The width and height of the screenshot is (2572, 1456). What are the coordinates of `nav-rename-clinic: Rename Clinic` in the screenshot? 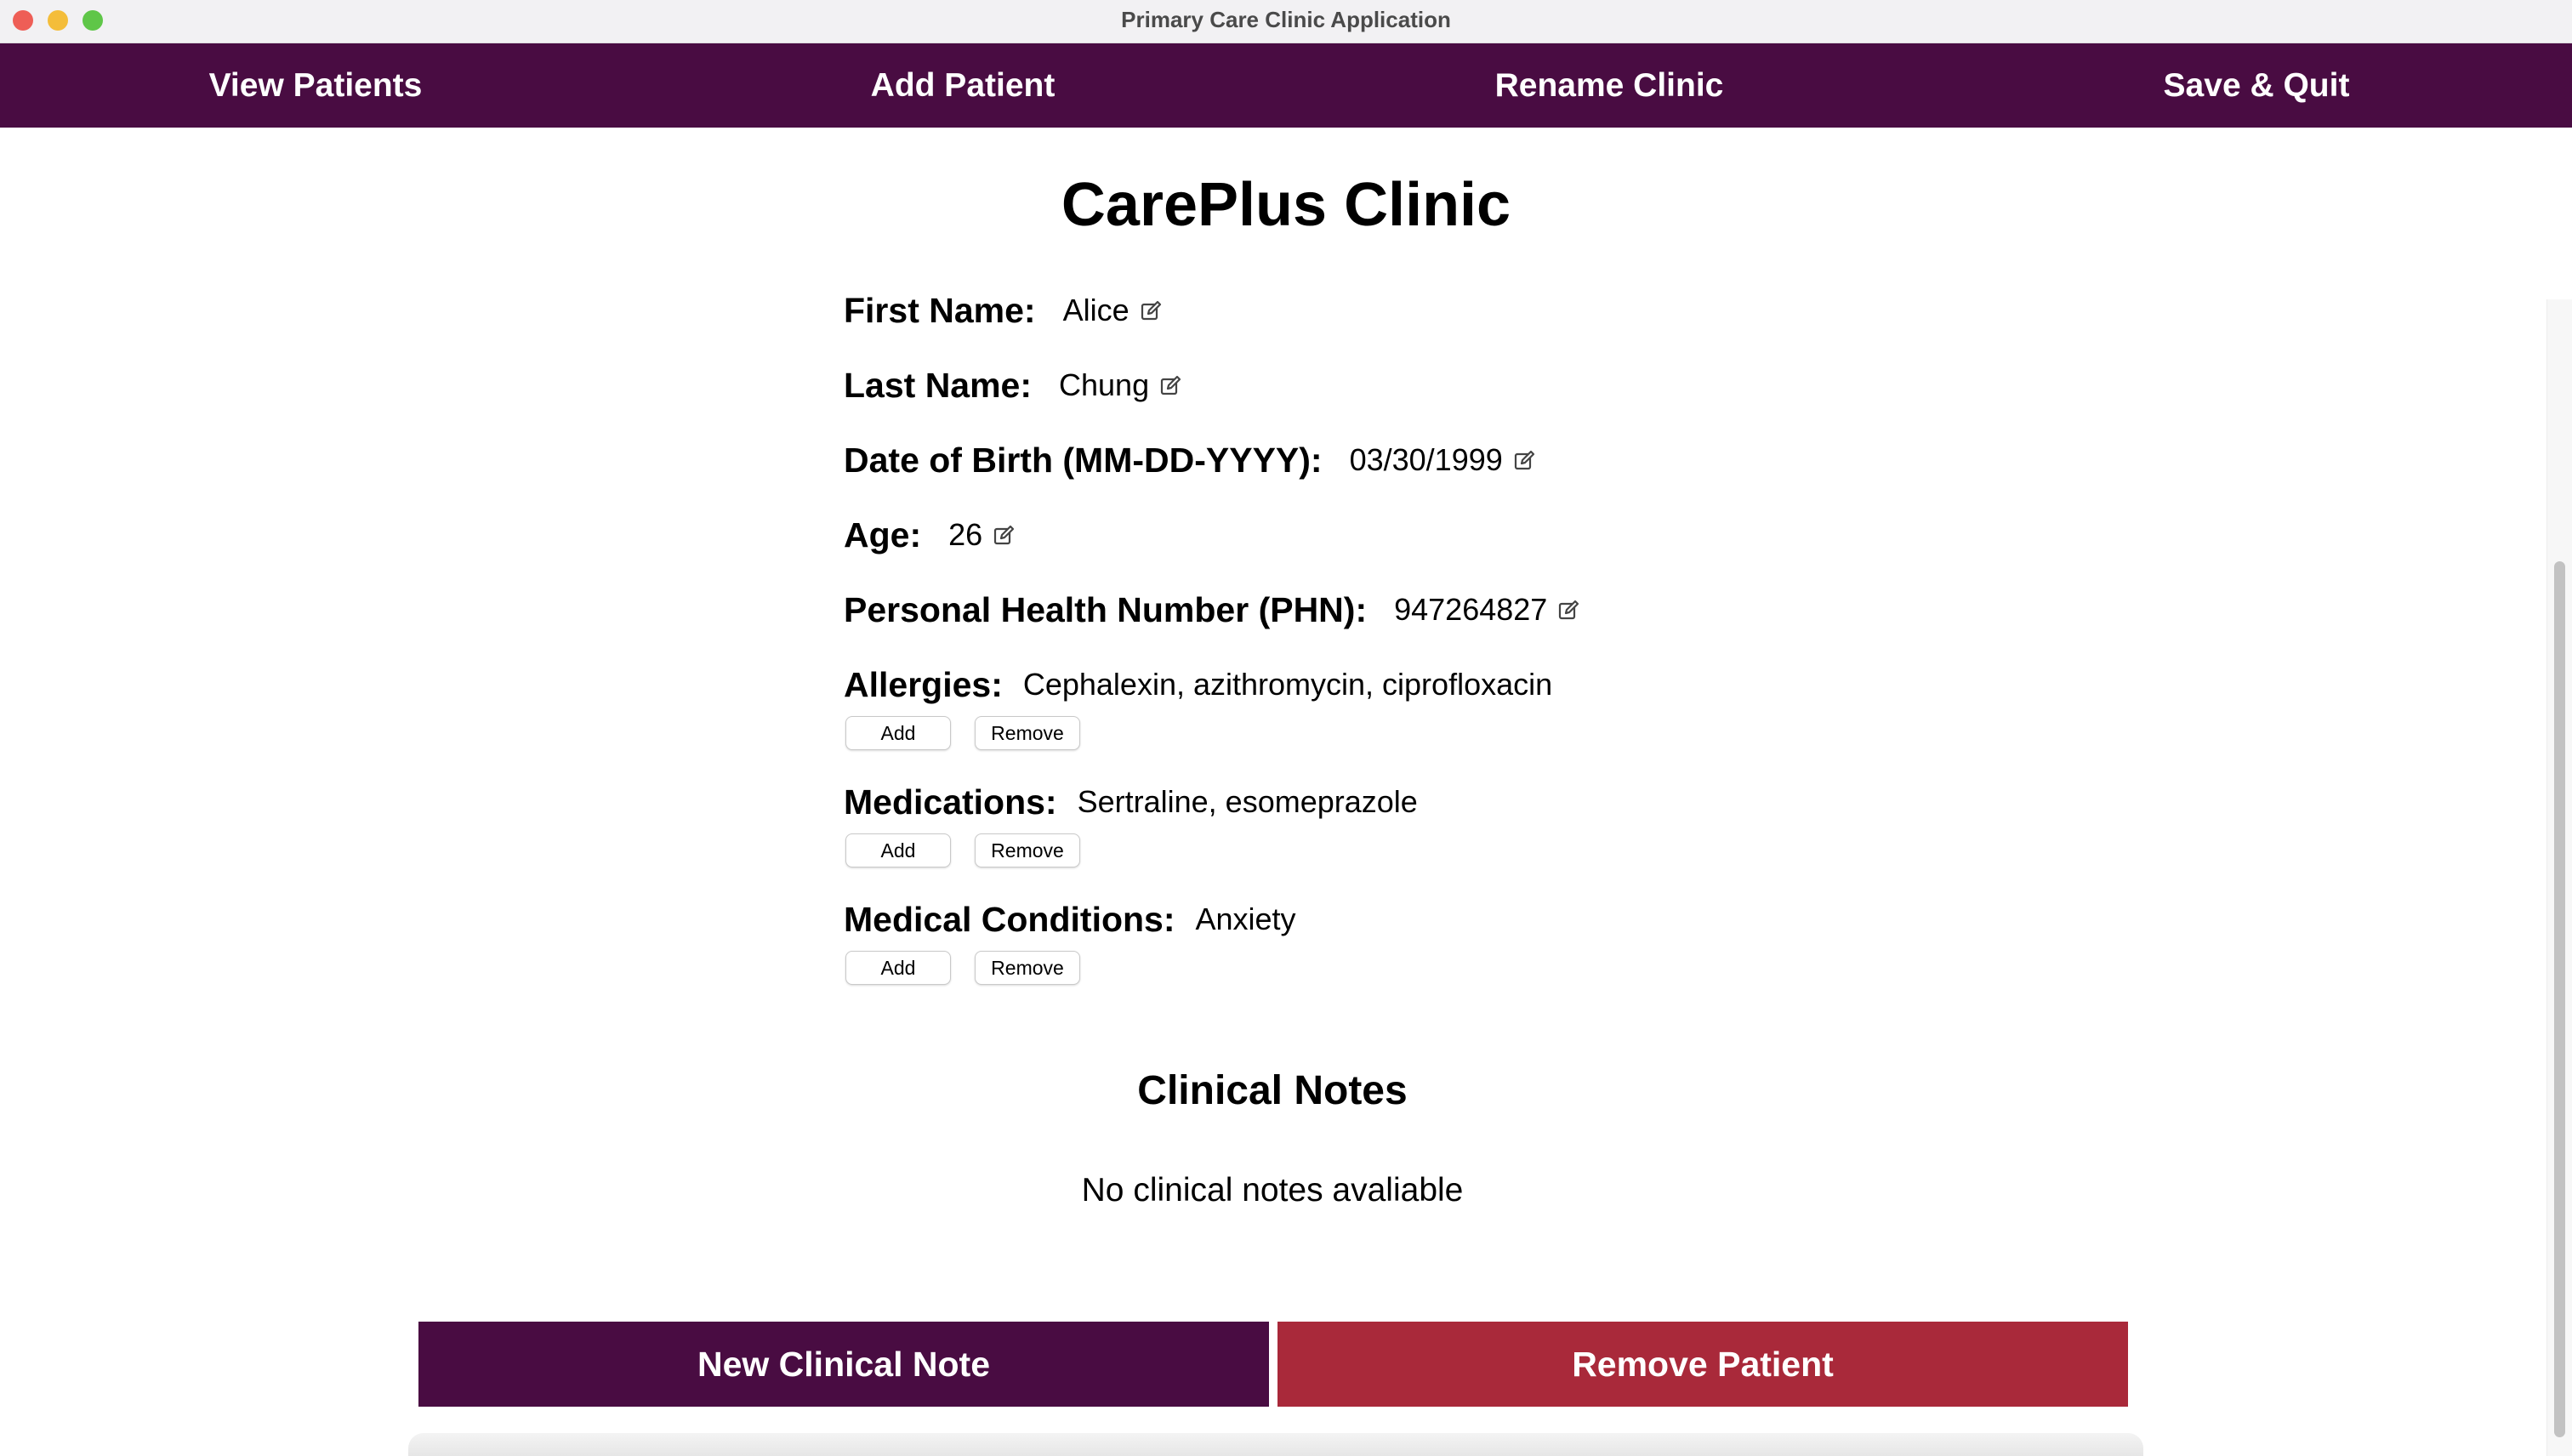 It's located at (1609, 85).